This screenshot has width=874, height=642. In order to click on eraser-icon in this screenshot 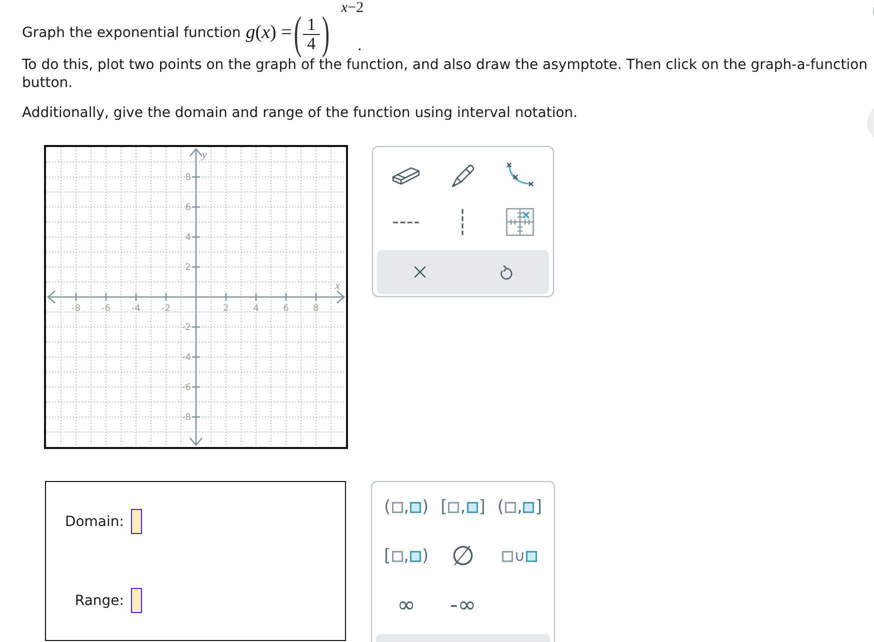, I will do `click(405, 175)`.